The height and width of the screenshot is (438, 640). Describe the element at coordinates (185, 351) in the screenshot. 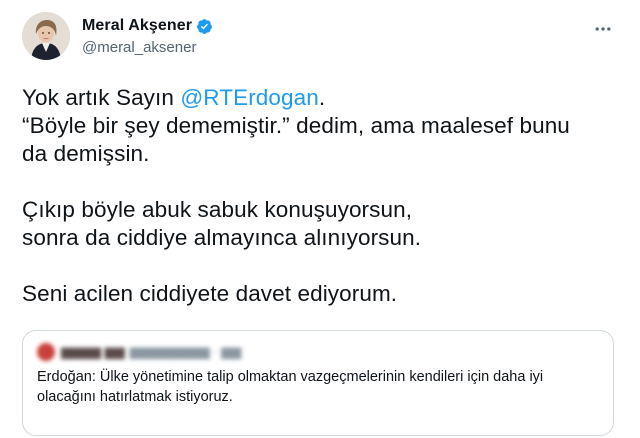

I see `quoted-handle-redacted: ▆▆▆▆▆▆▆▆ · ▆▆` at that location.